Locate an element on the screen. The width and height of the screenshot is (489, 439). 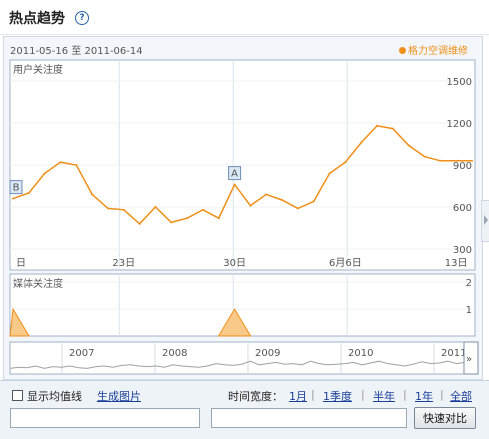
x-tick-label: 日 is located at coordinates (21, 263).